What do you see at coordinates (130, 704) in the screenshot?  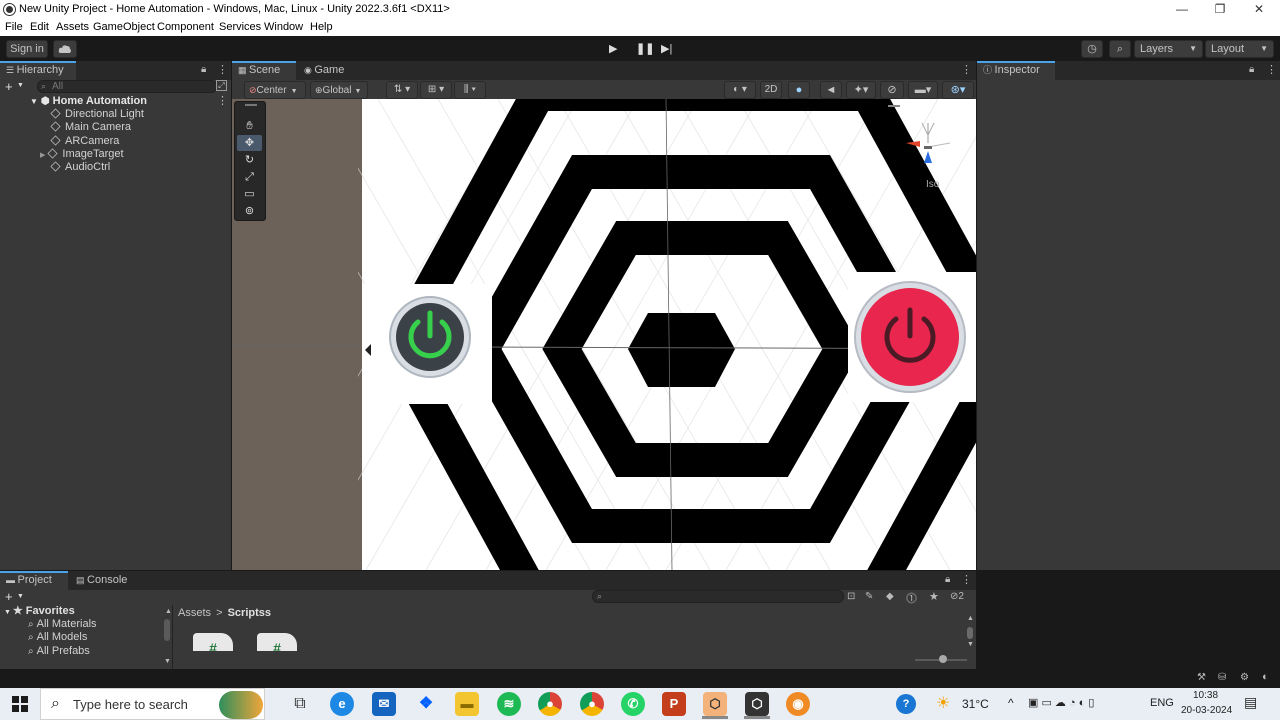 I see `taskbar-search-input: Type here to search` at bounding box center [130, 704].